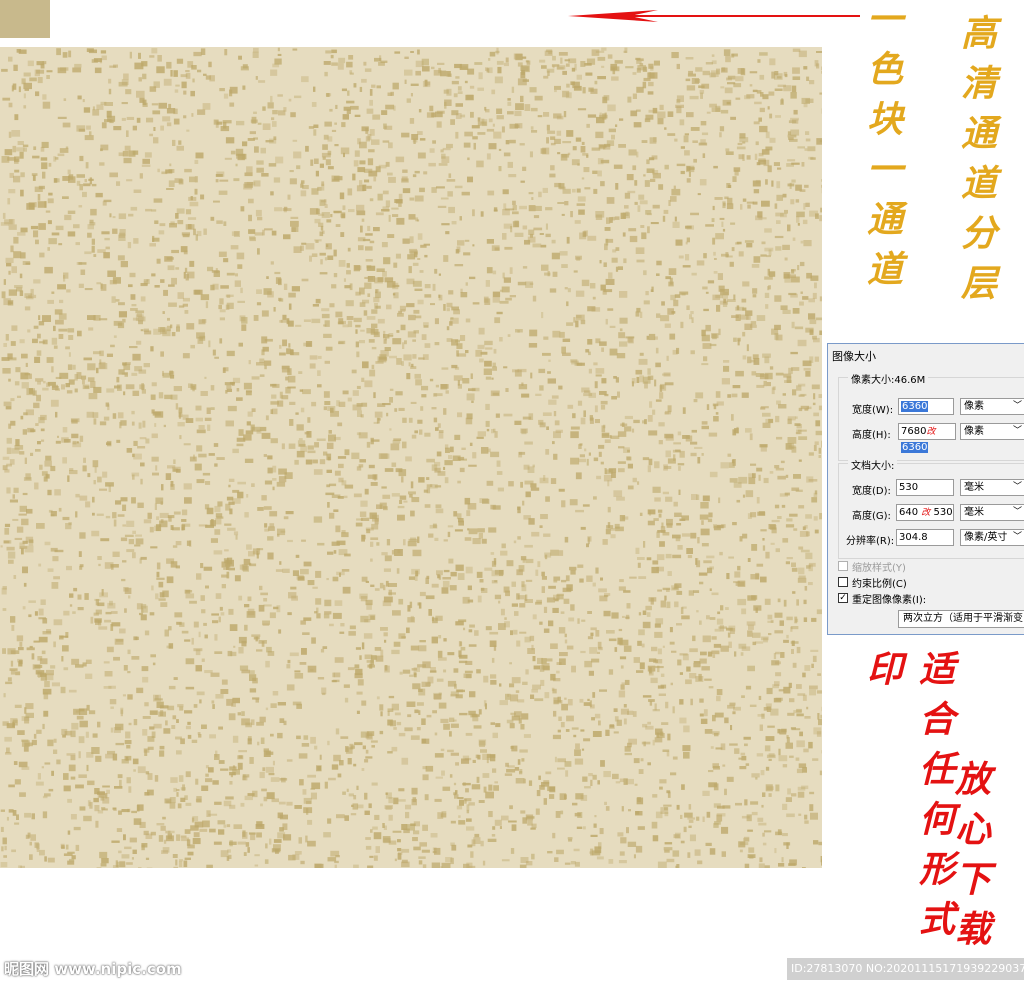  What do you see at coordinates (879, 568) in the screenshot?
I see `scale-styles-label: 缩放样式(Y)` at bounding box center [879, 568].